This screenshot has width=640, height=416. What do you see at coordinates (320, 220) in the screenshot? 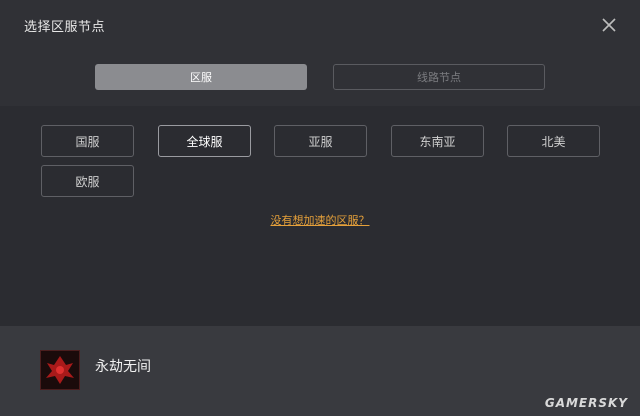
I see `missing-region-link: 没有想加速的区服？` at bounding box center [320, 220].